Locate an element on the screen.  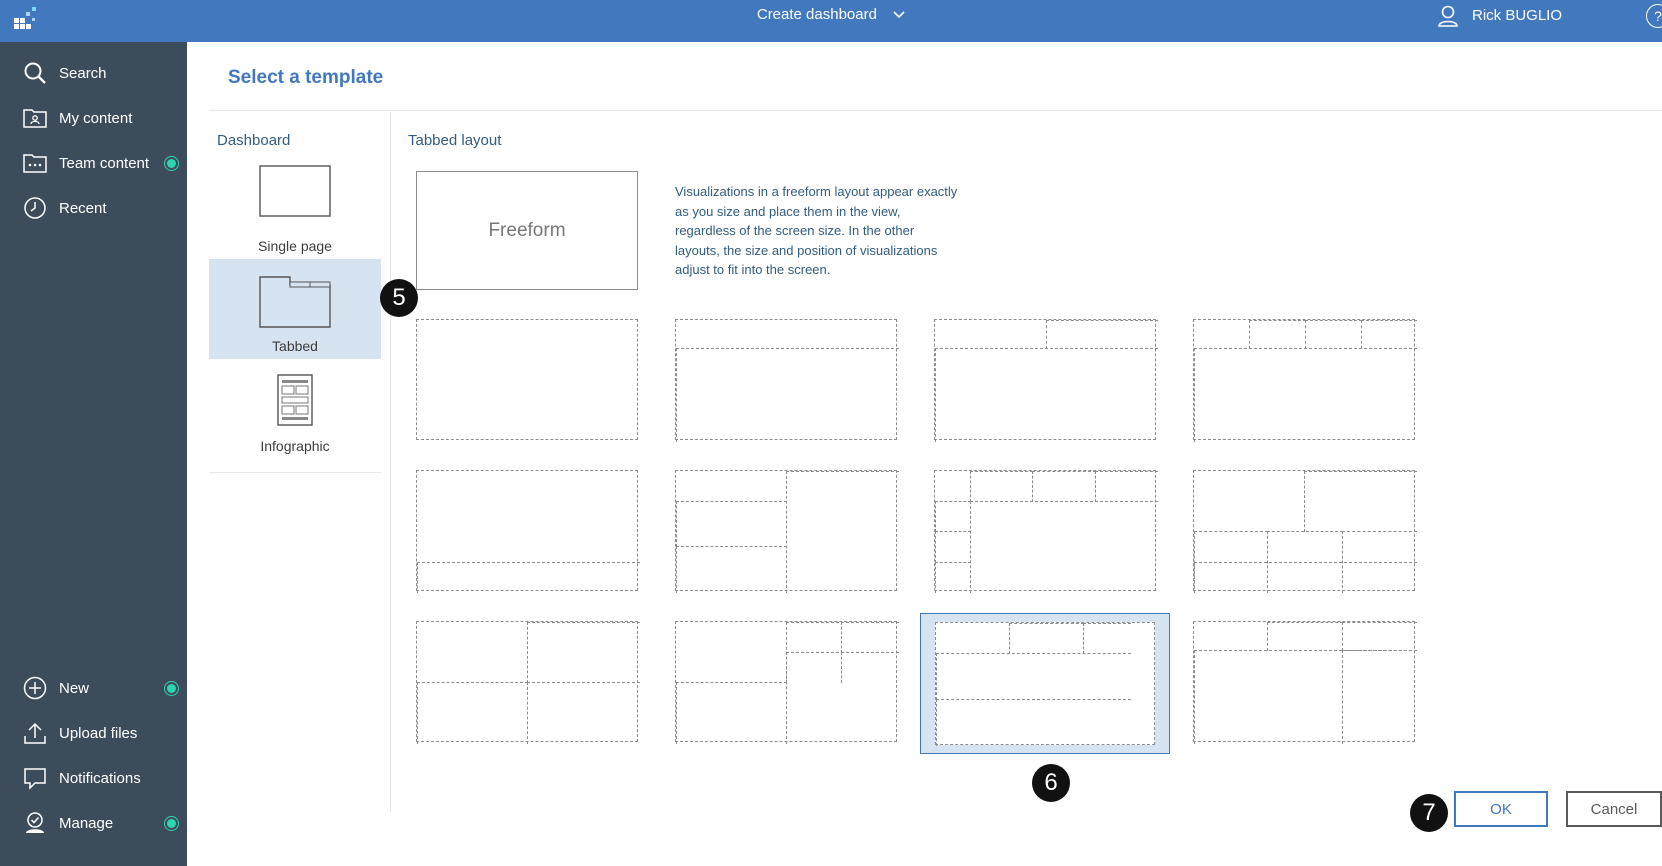
tabbed-layout-section-label: Tabbed layout is located at coordinates (455, 140).